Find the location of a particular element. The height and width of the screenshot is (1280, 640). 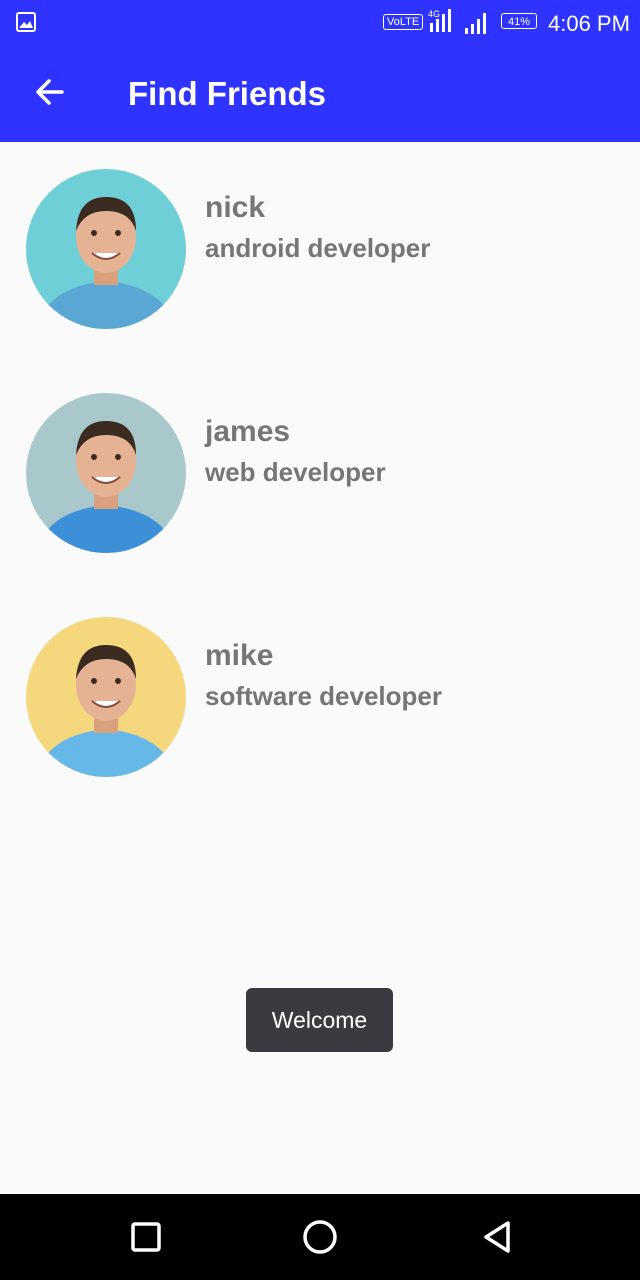

navigation-bar is located at coordinates (320, 1237).